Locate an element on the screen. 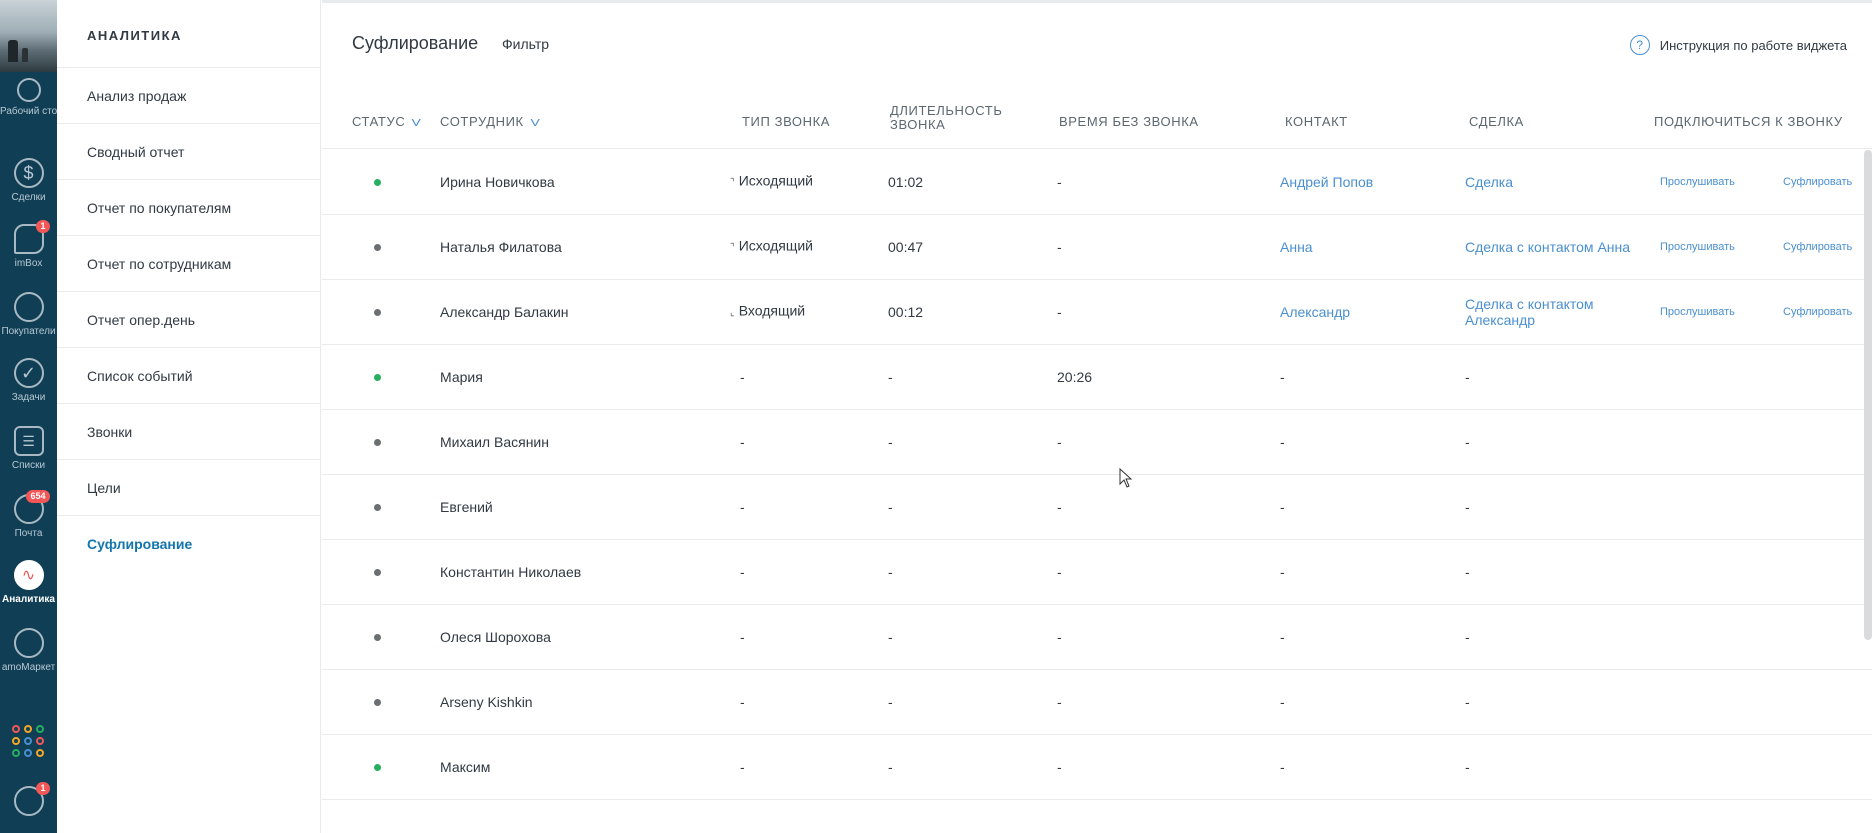 This screenshot has width=1872, height=833. rail-item-analytics: ∿ Аналитика is located at coordinates (28, 583).